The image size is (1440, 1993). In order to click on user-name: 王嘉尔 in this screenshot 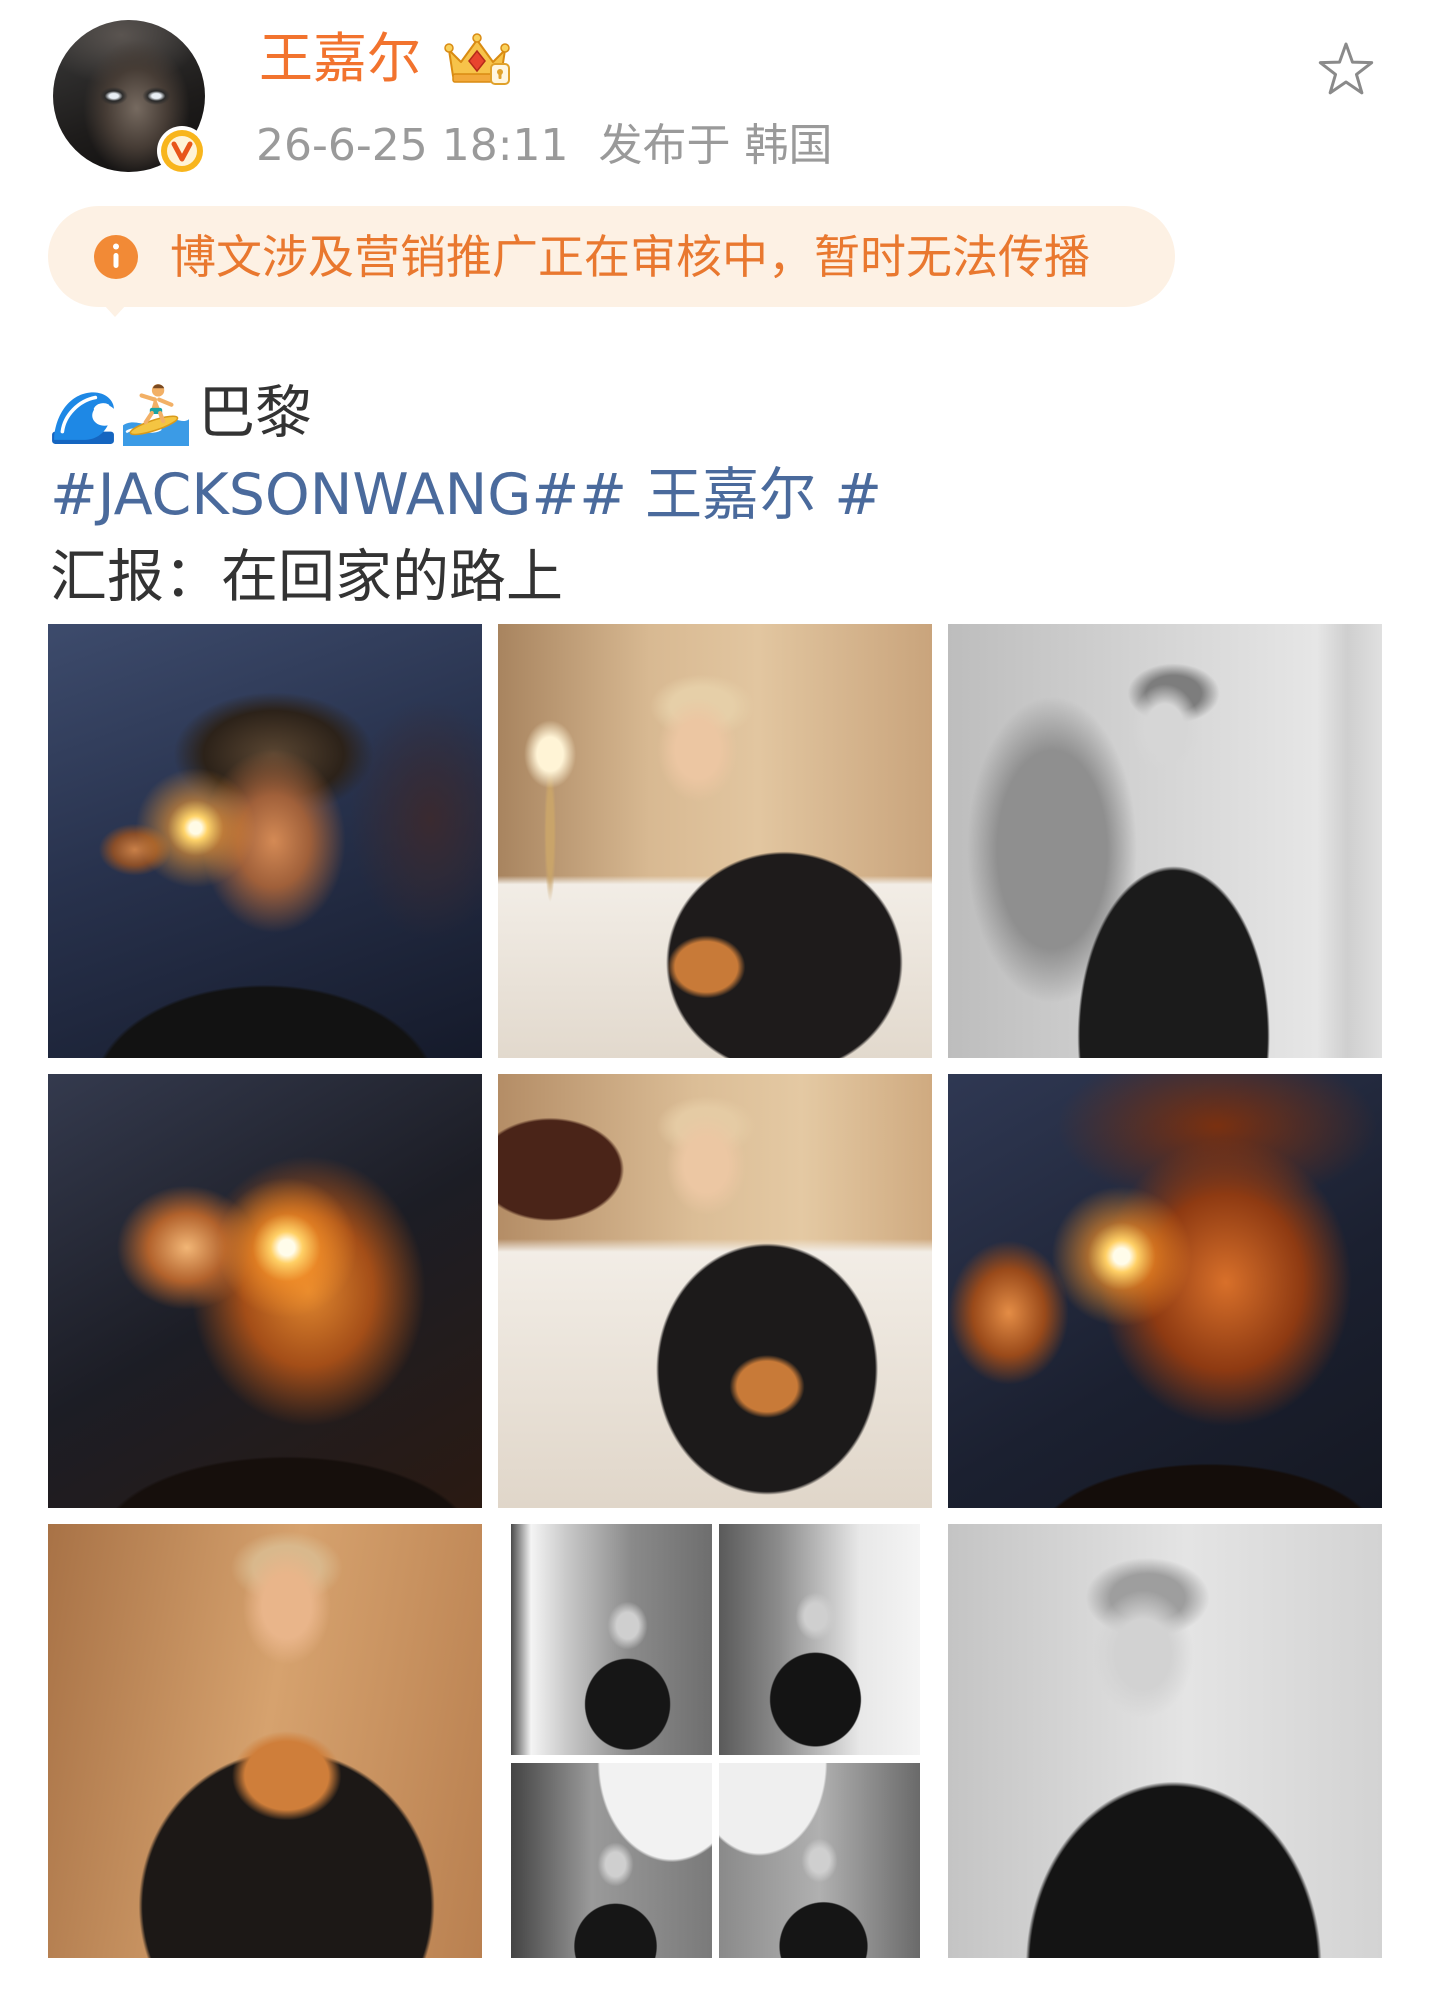, I will do `click(340, 59)`.